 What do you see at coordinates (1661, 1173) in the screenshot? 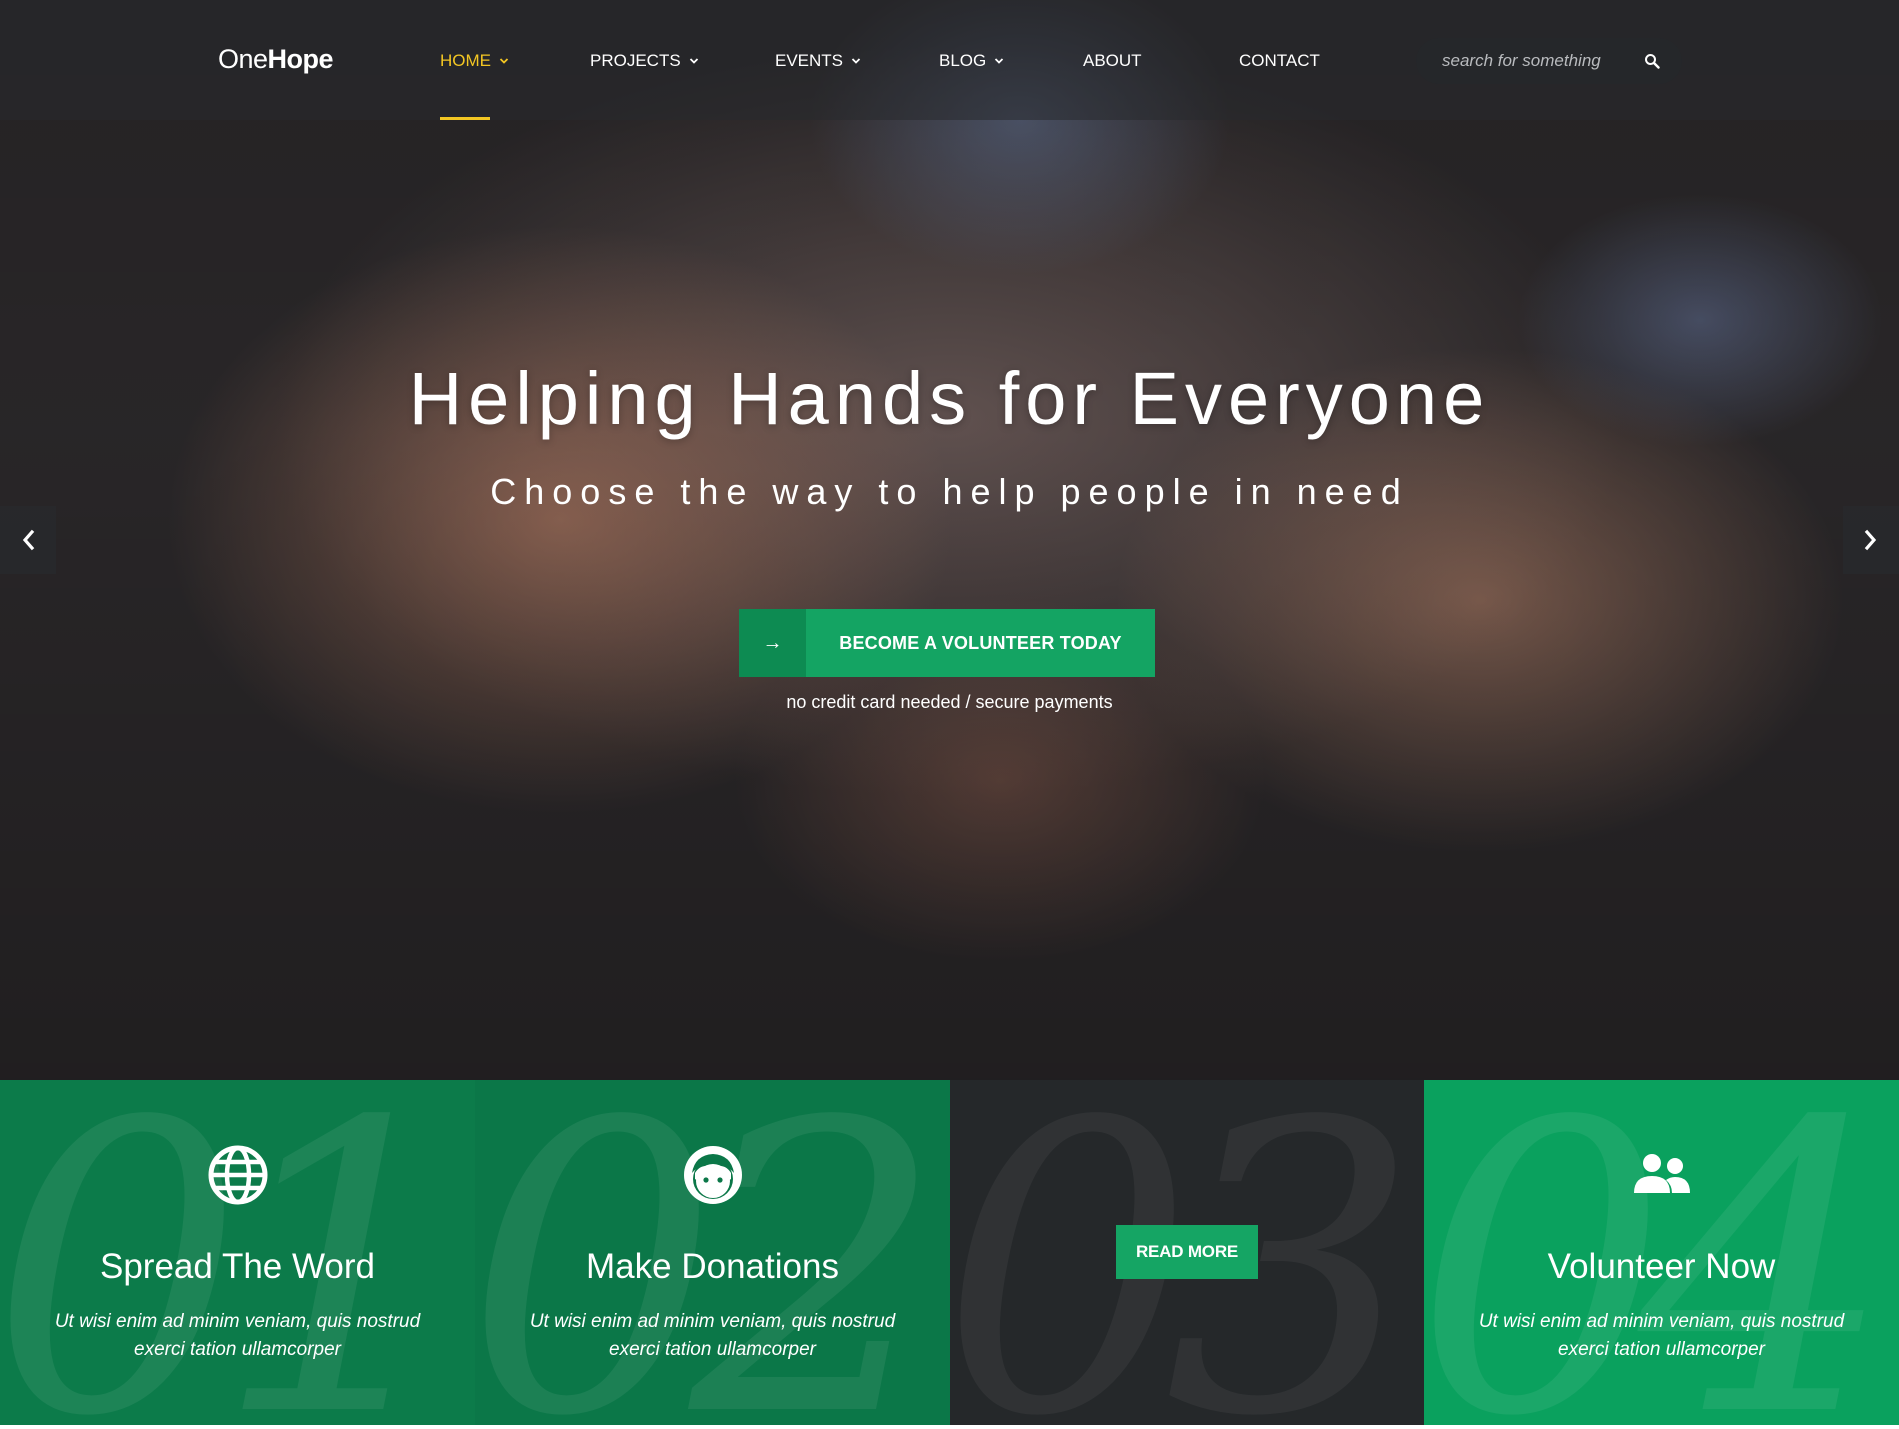
I see `people-icon` at bounding box center [1661, 1173].